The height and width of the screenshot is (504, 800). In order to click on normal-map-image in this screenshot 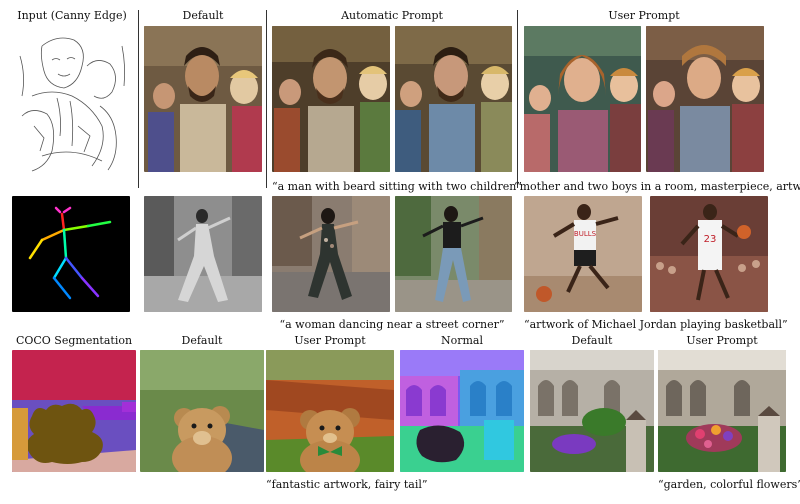, I will do `click(462, 411)`.